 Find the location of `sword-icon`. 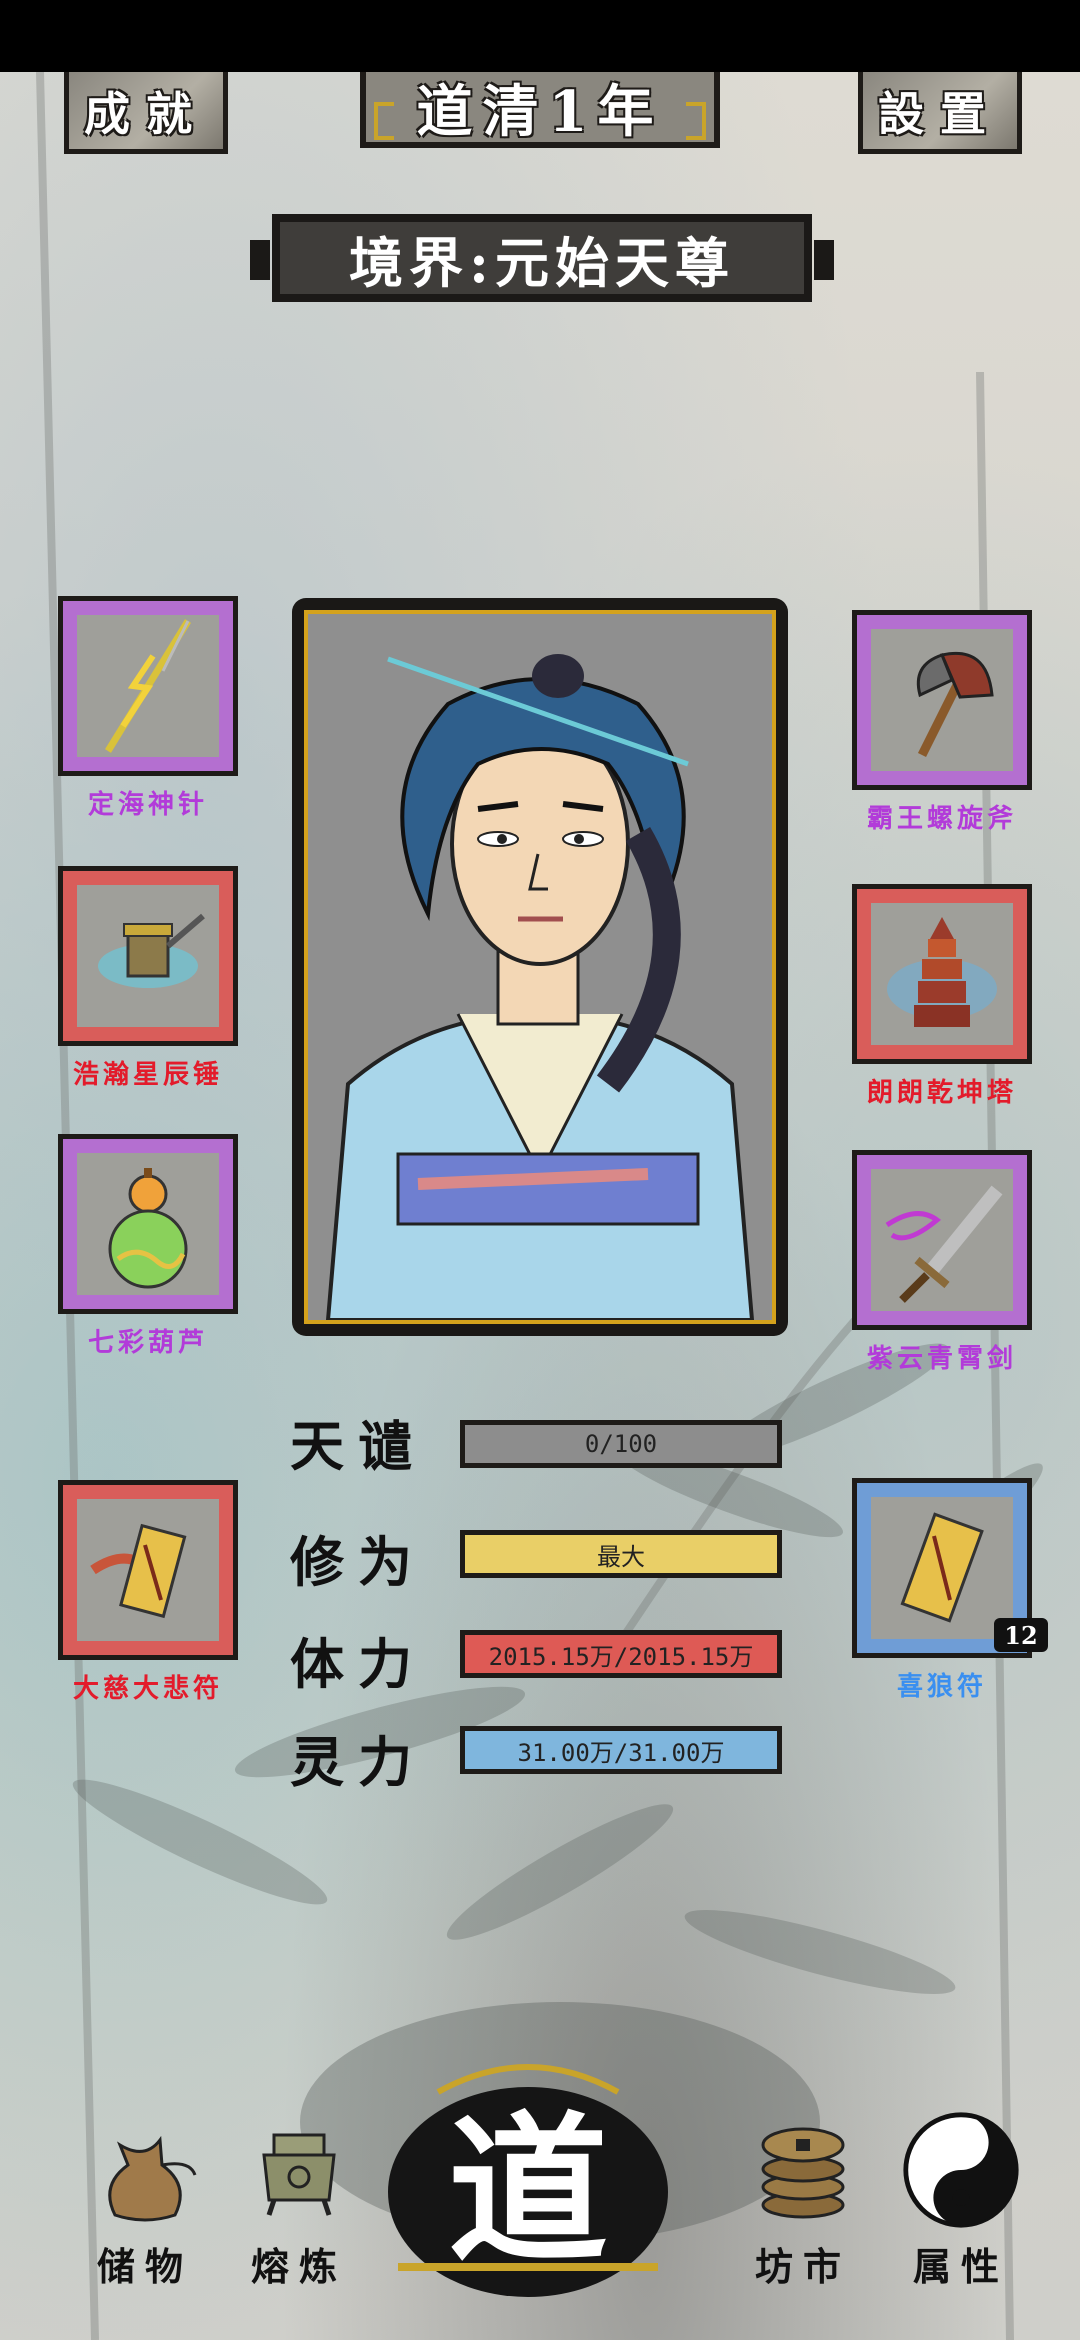

sword-icon is located at coordinates (944, 1244).